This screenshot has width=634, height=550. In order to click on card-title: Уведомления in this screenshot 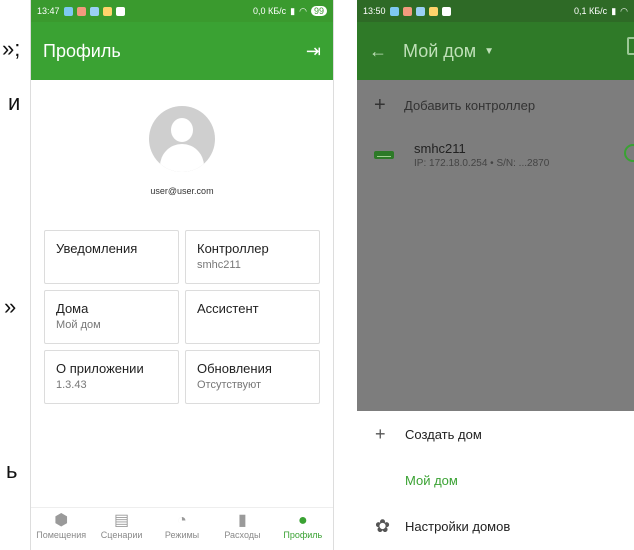, I will do `click(97, 248)`.